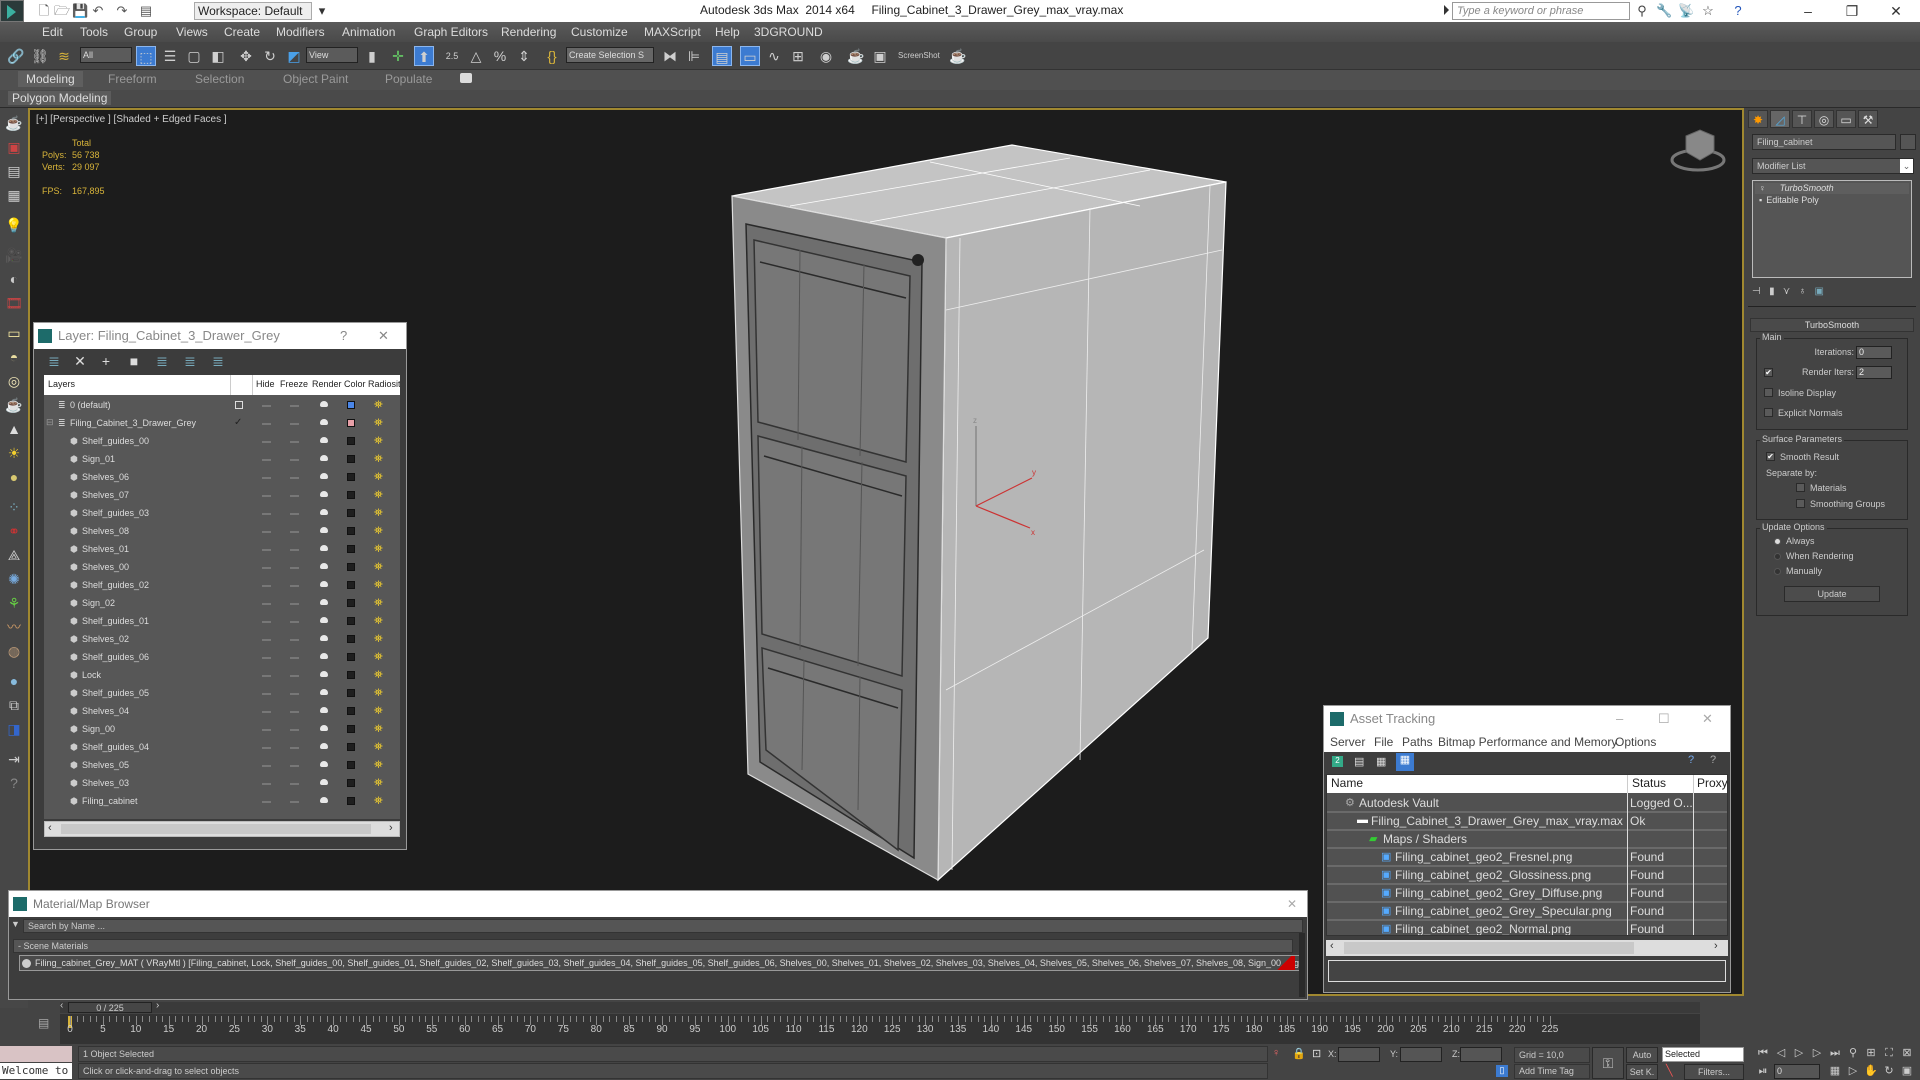 The image size is (1920, 1080). I want to click on select-object-icon: ⬚, so click(146, 56).